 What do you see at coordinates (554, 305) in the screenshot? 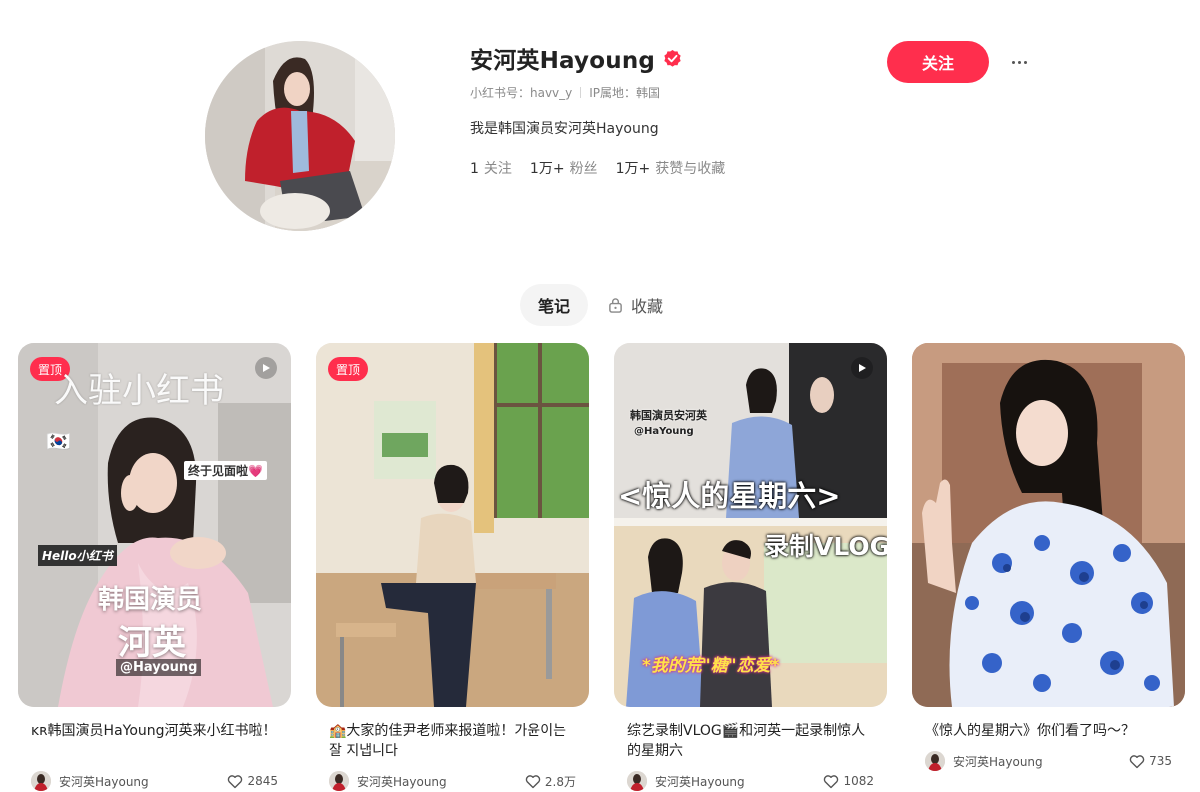
I see `tab-notes: 笔记` at bounding box center [554, 305].